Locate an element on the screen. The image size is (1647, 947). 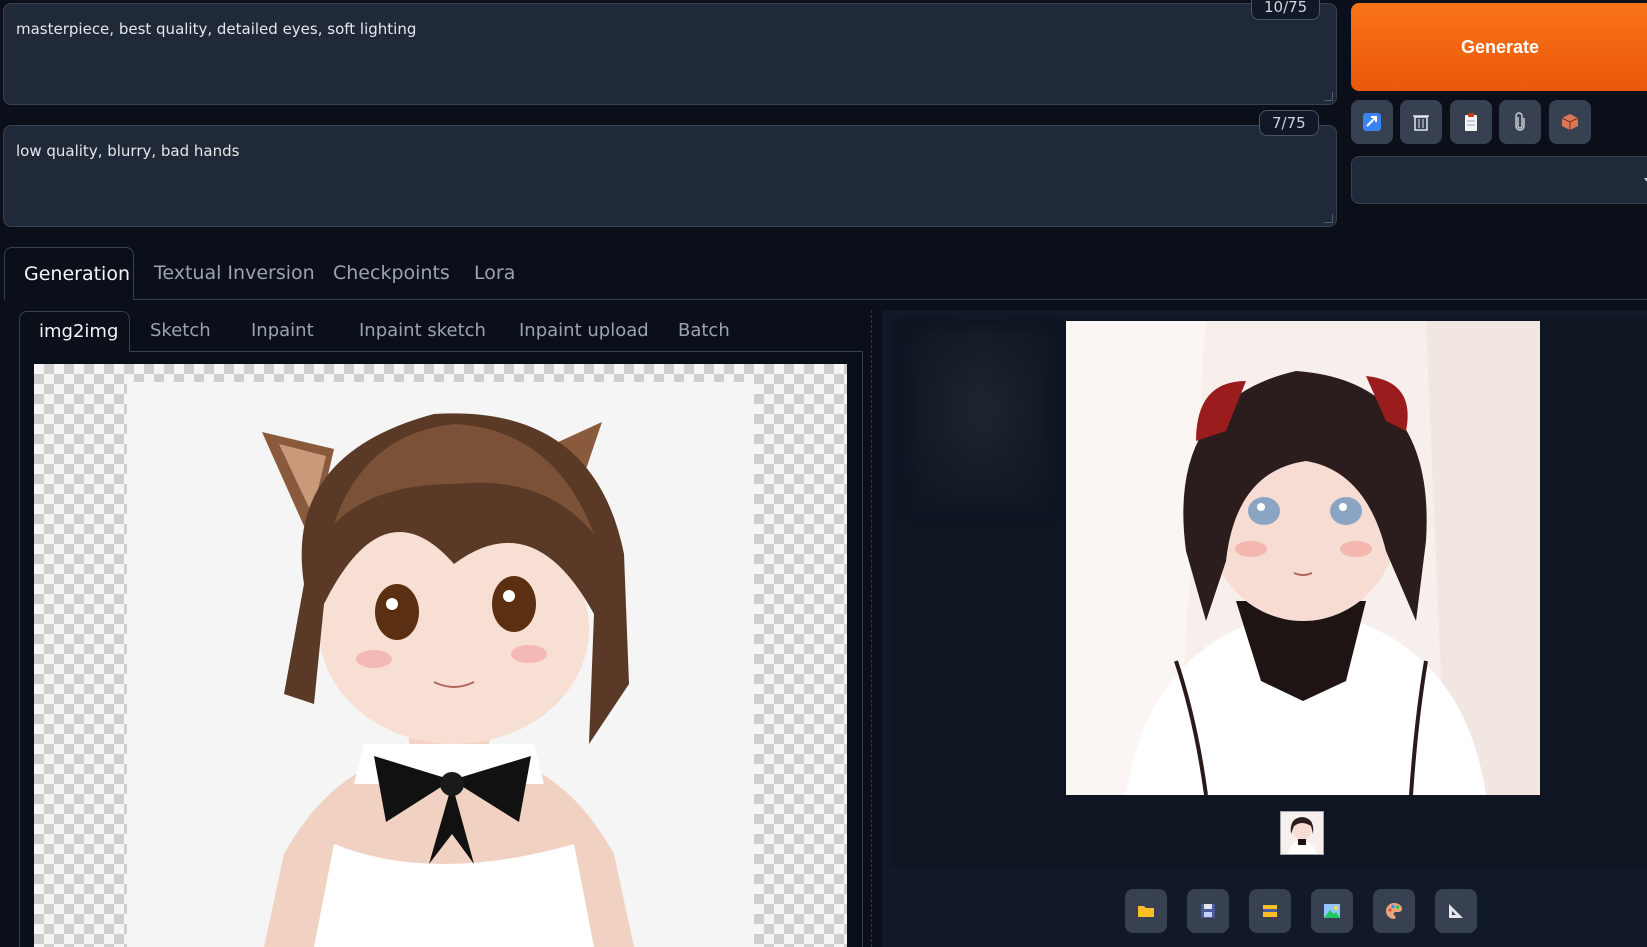
folder-icon is located at coordinates (1146, 911).